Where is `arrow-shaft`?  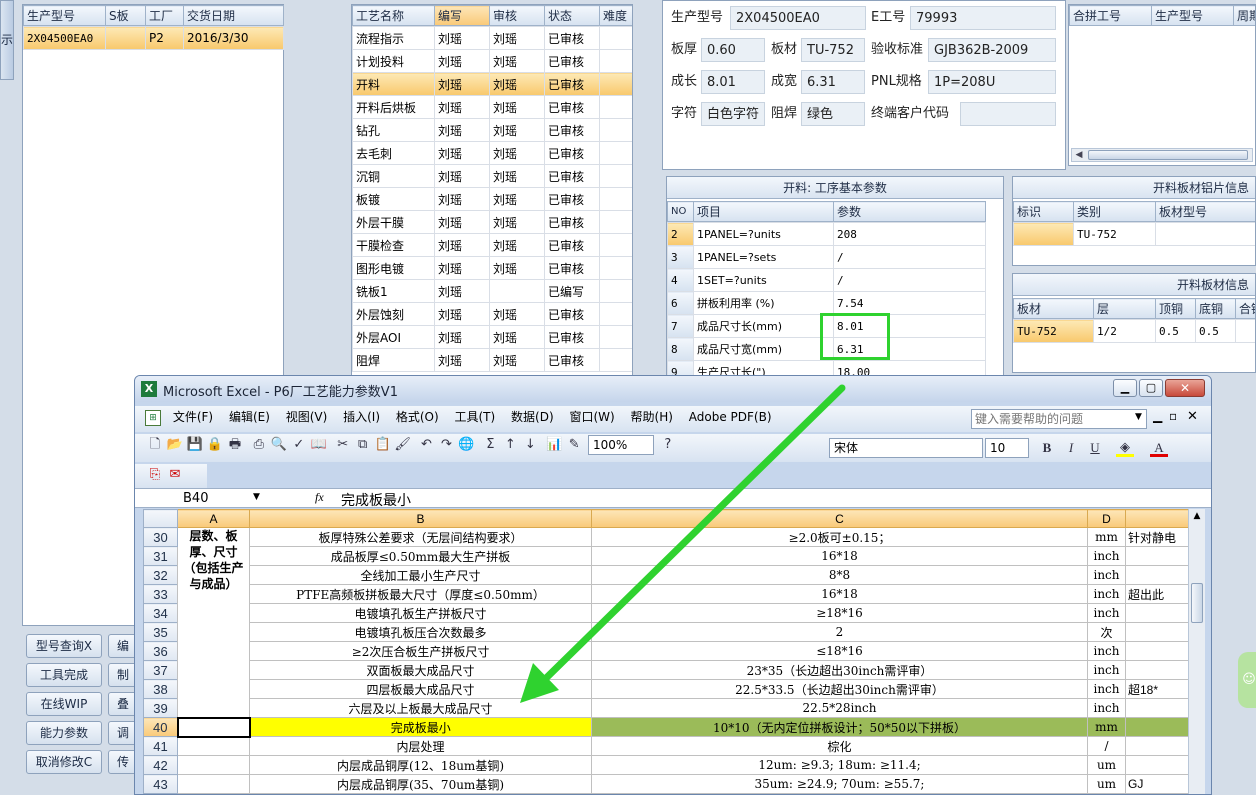
arrow-shaft is located at coordinates (690, 537).